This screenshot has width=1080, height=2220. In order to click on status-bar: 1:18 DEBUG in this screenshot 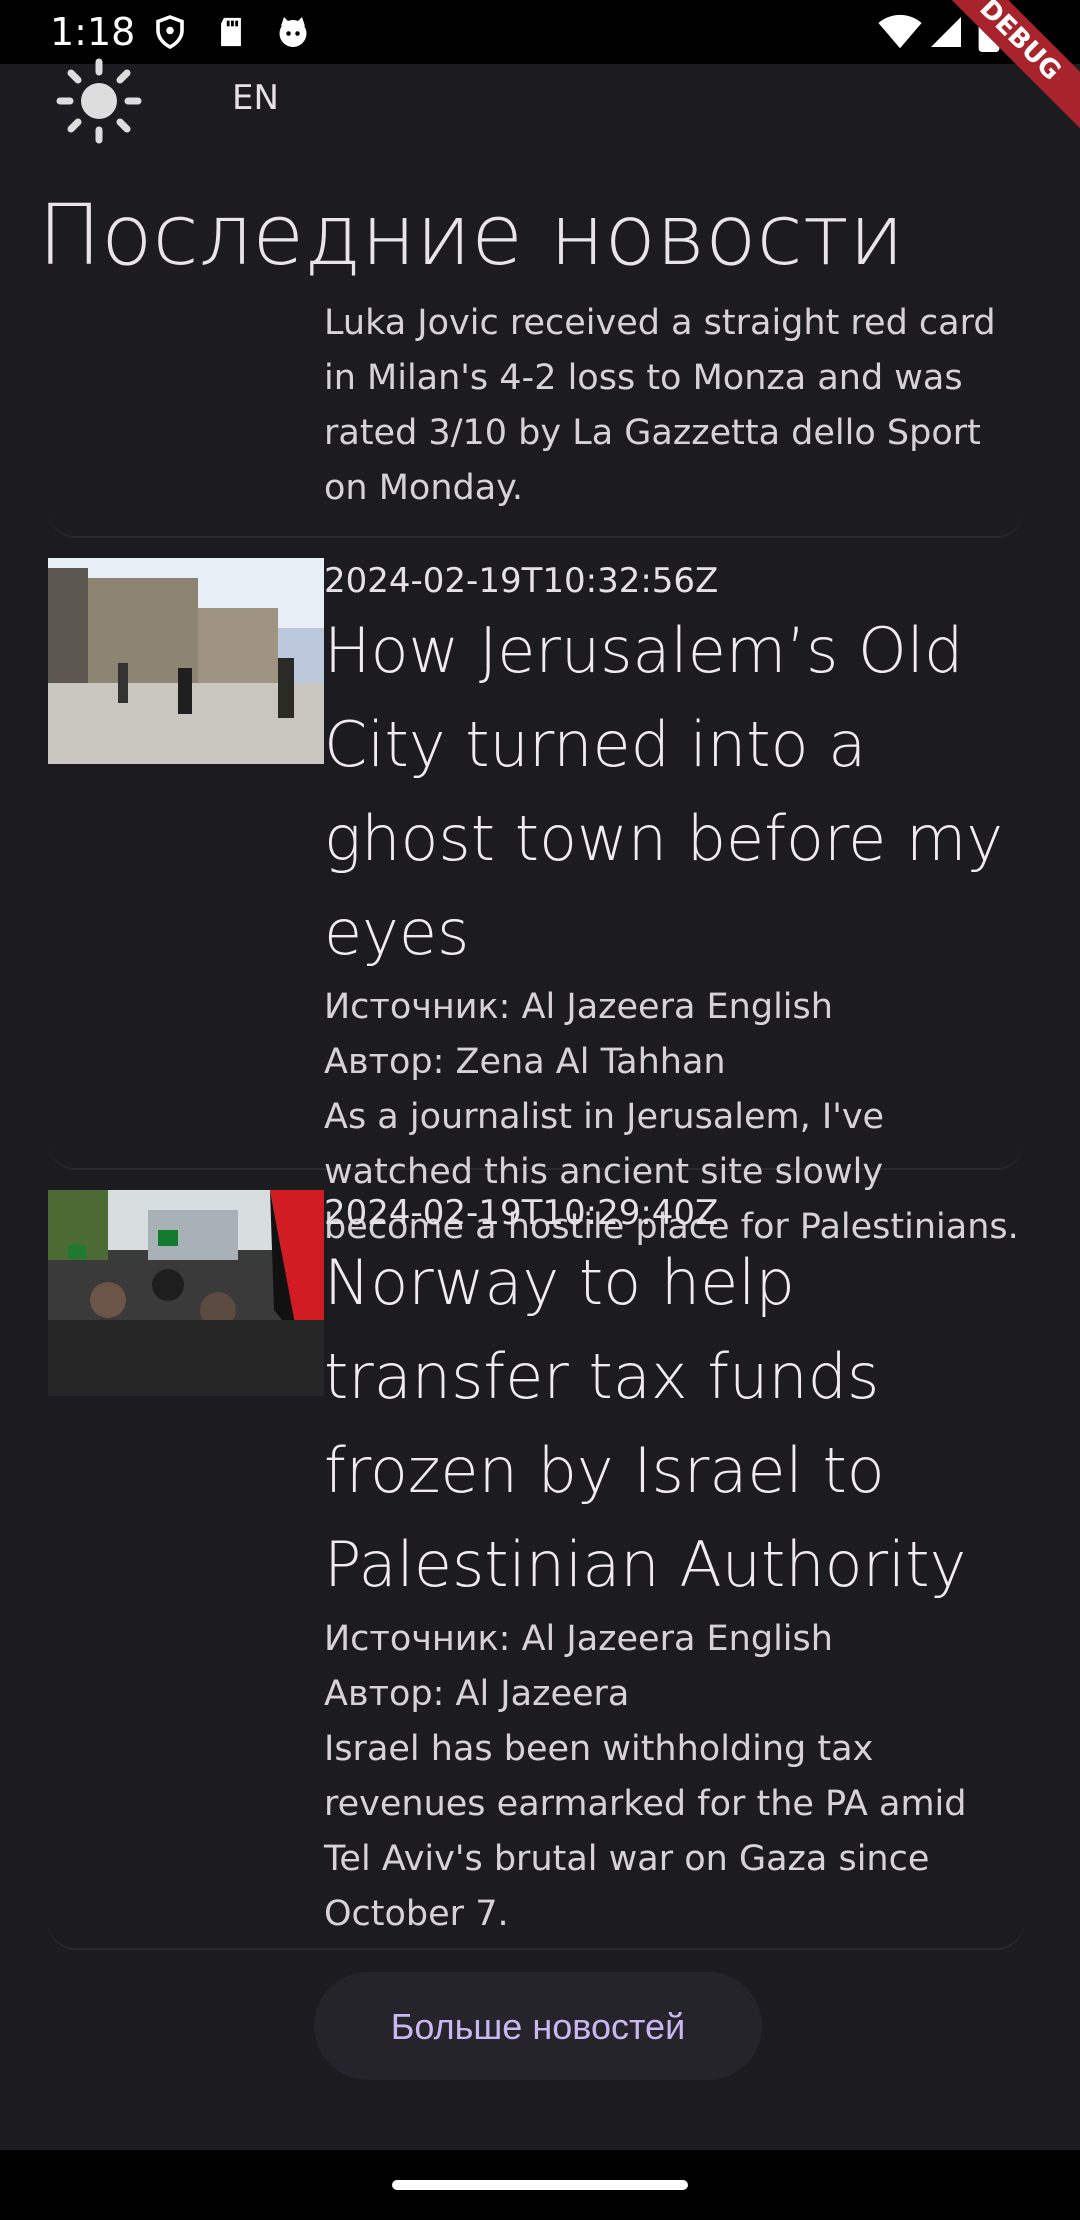, I will do `click(540, 73)`.